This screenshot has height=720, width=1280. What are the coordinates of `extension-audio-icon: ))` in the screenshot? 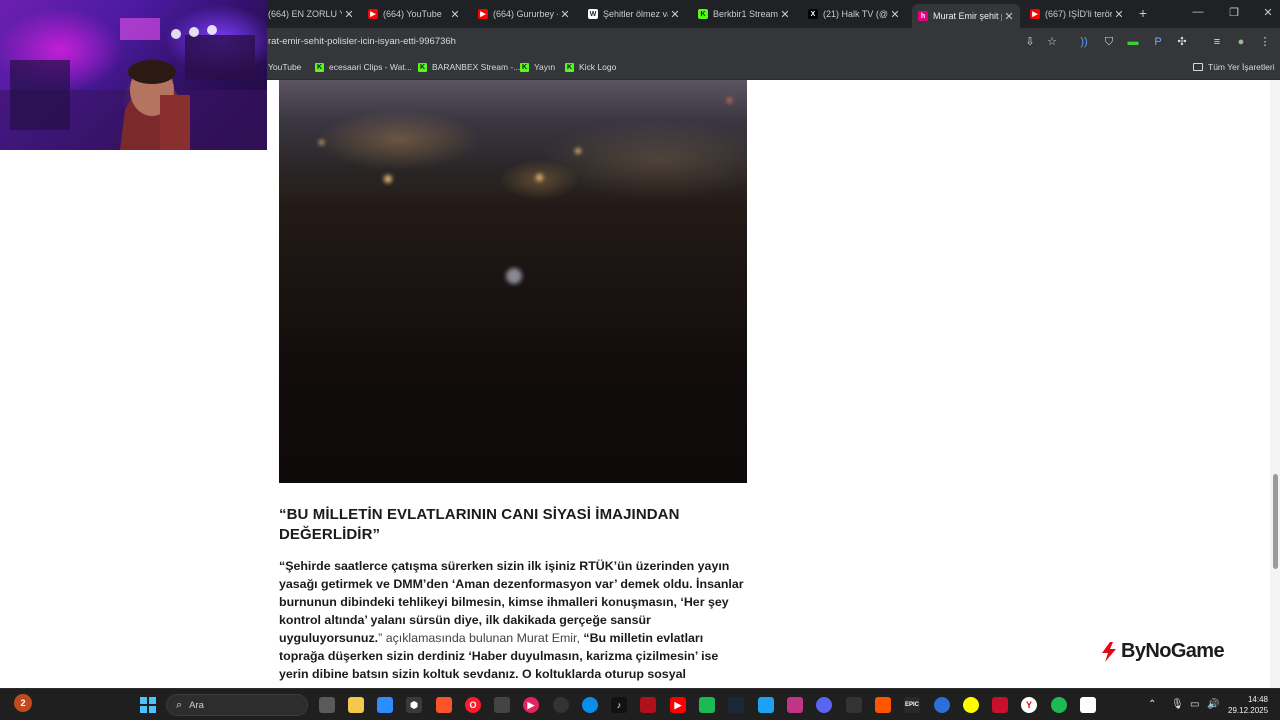 It's located at (1084, 42).